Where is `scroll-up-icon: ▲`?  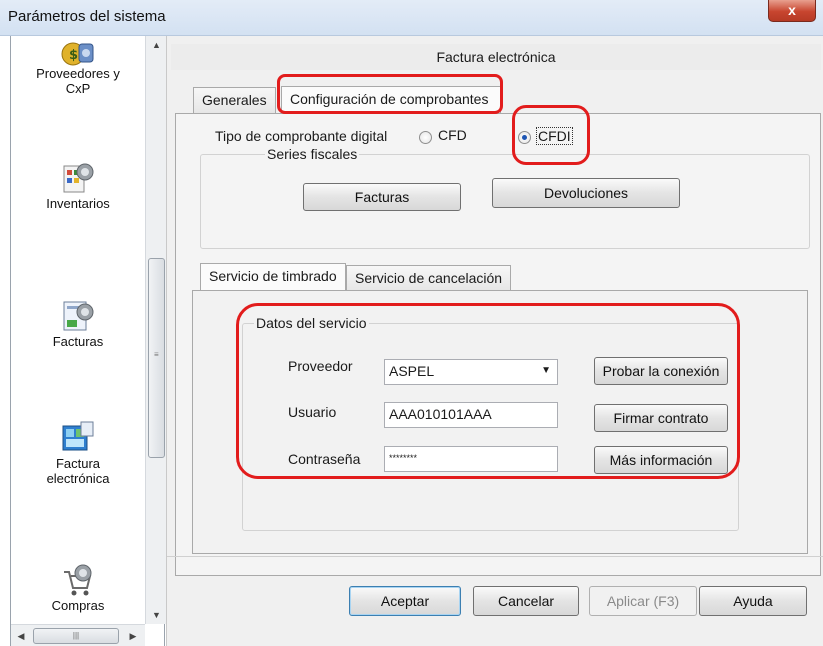 scroll-up-icon: ▲ is located at coordinates (156, 45).